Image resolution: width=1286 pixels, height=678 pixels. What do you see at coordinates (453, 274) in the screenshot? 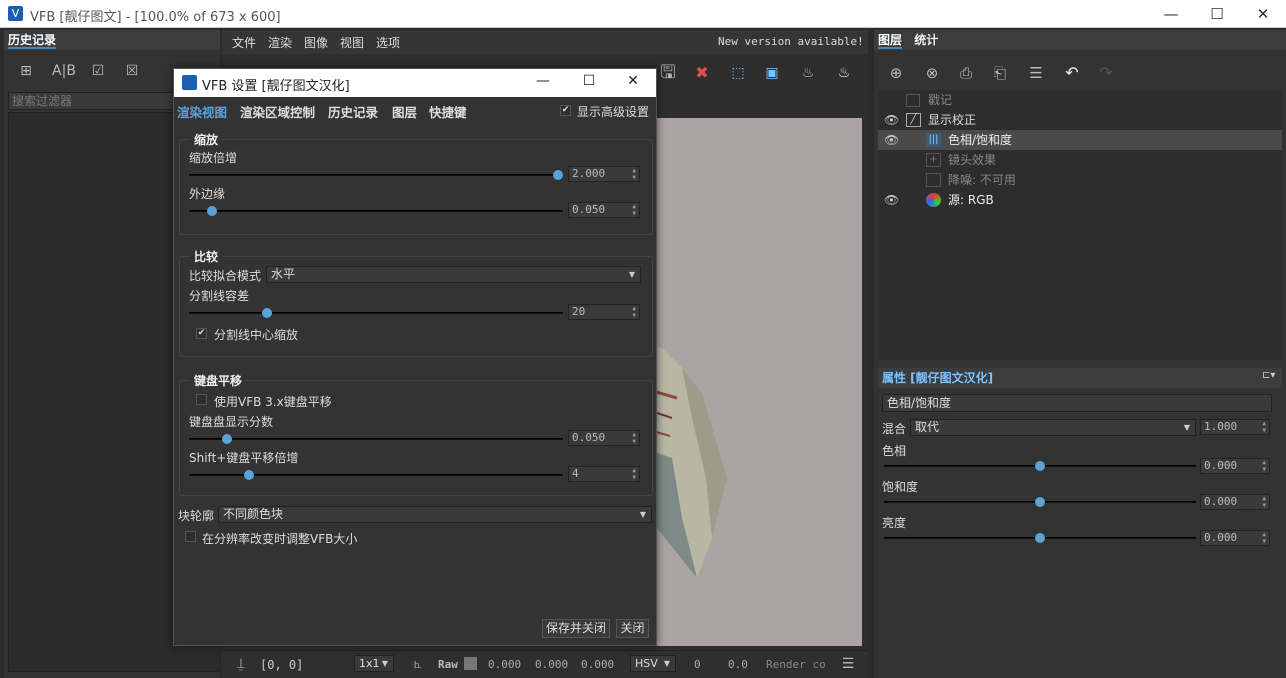
I see `fit-mode-select: 水平 ▼` at bounding box center [453, 274].